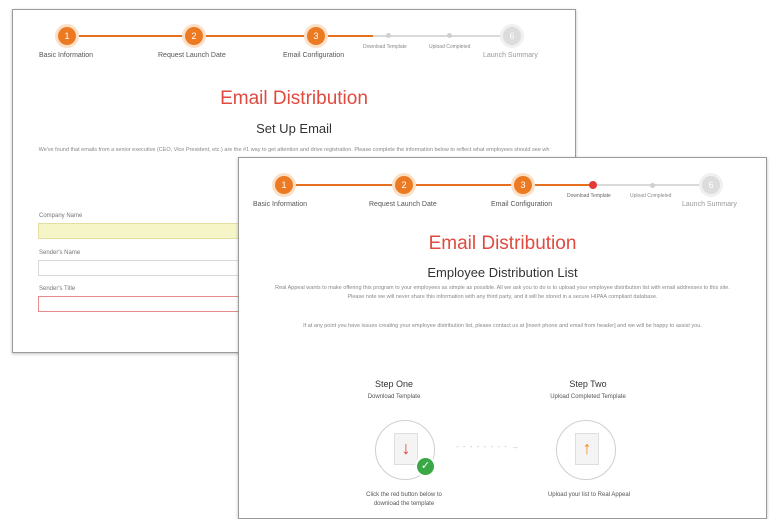  What do you see at coordinates (61, 216) in the screenshot?
I see `company-name-label: Company Name` at bounding box center [61, 216].